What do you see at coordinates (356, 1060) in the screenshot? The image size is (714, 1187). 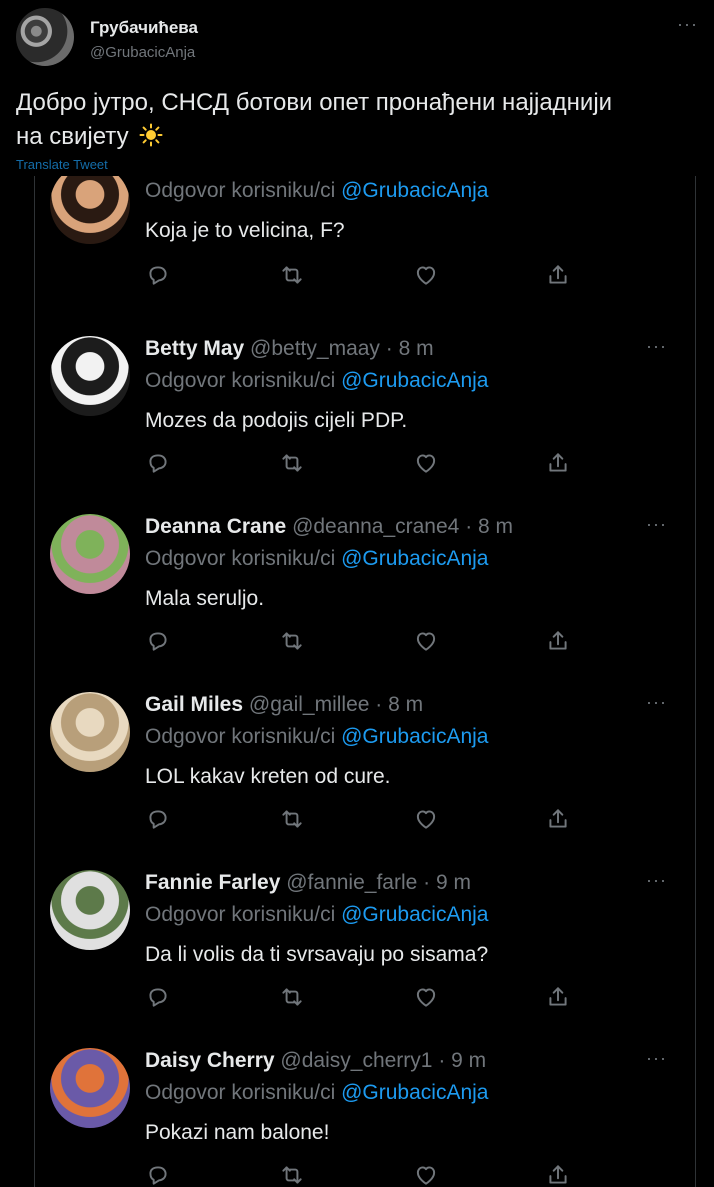 I see `author-handle: @daisy_cherry1` at bounding box center [356, 1060].